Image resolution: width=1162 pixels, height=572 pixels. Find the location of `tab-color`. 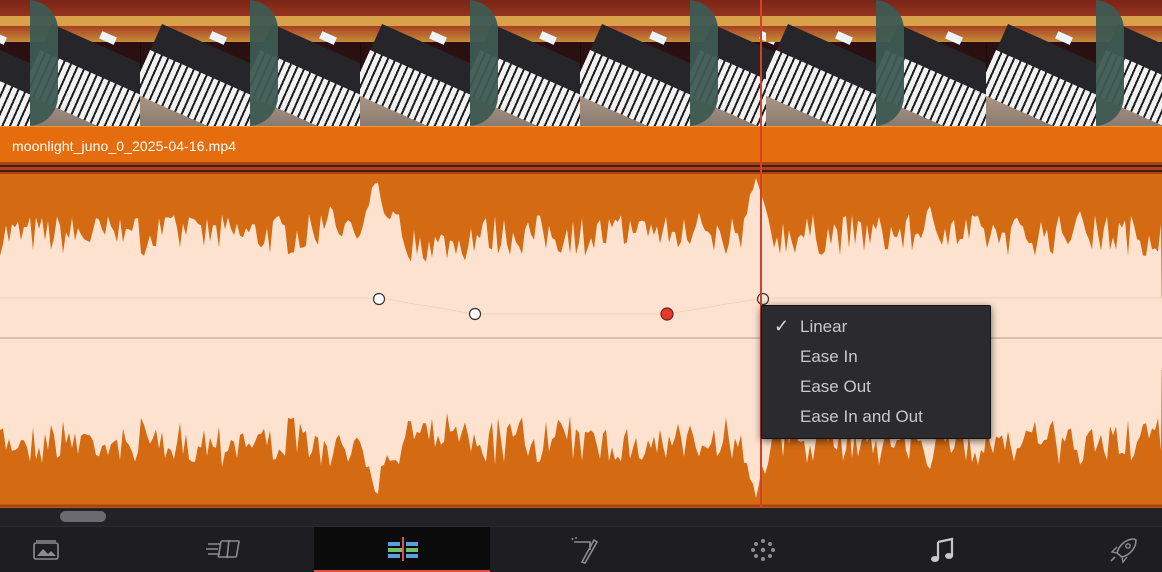

tab-color is located at coordinates (754, 549).